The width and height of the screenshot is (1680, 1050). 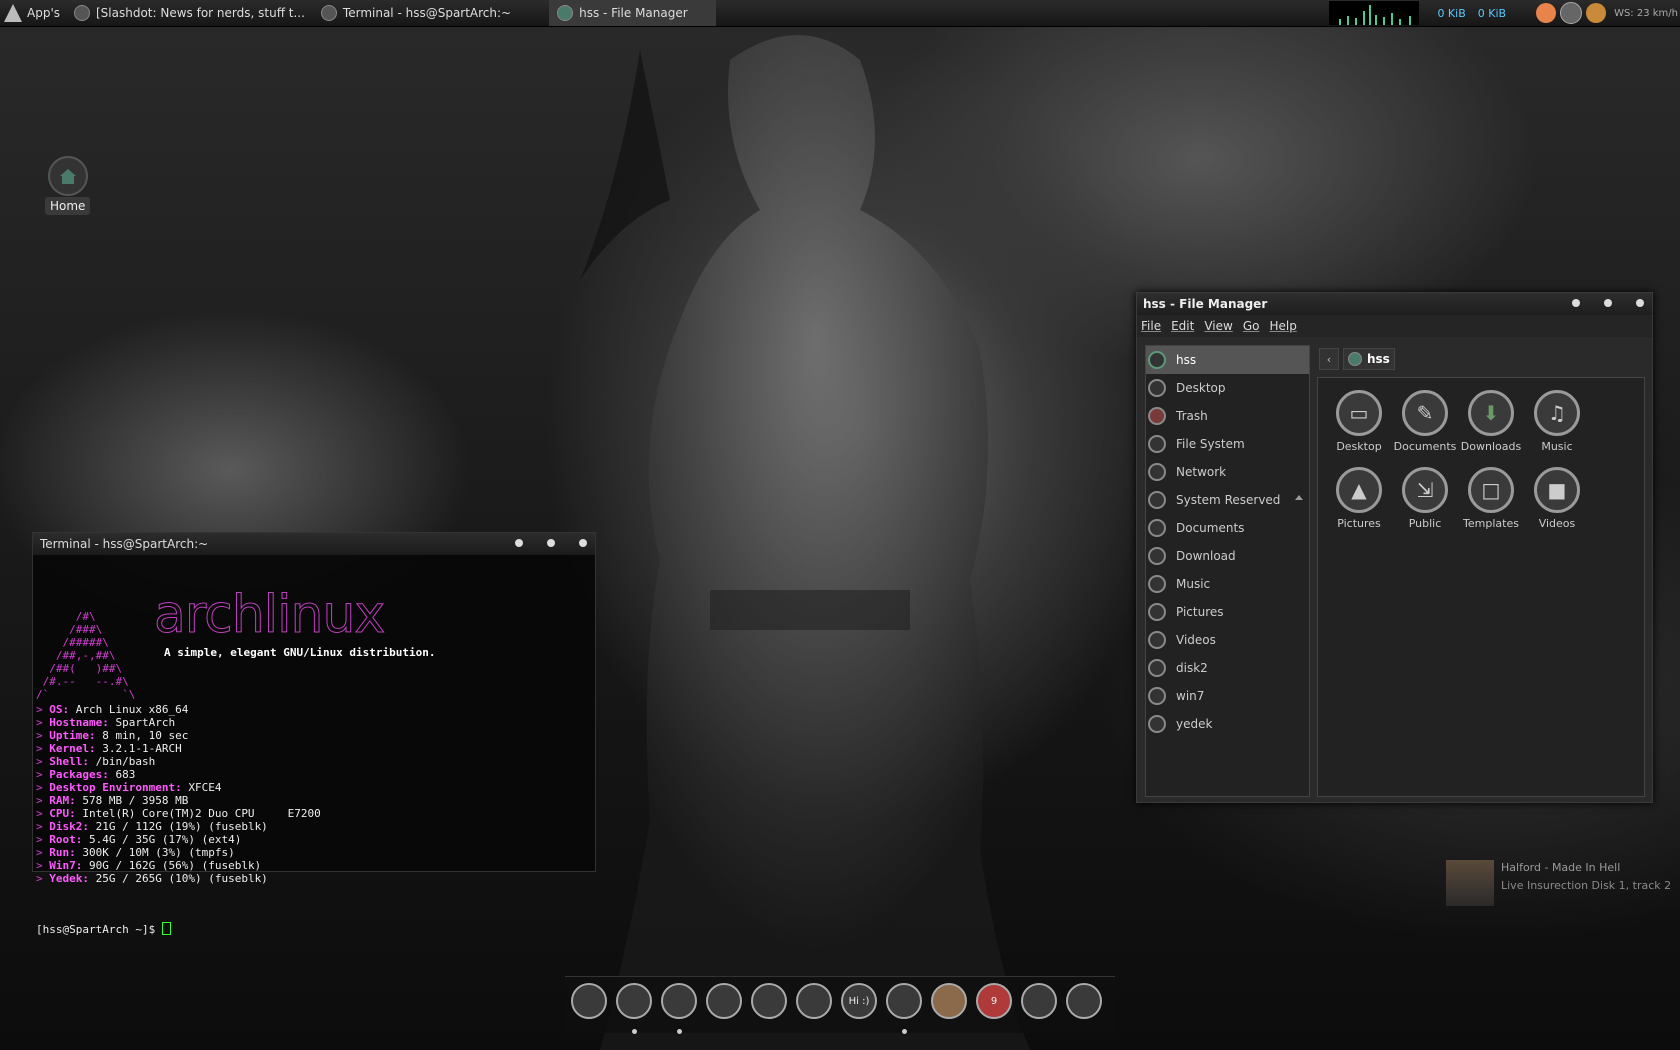 I want to click on side-item-desktop: Desktop, so click(x=1227, y=388).